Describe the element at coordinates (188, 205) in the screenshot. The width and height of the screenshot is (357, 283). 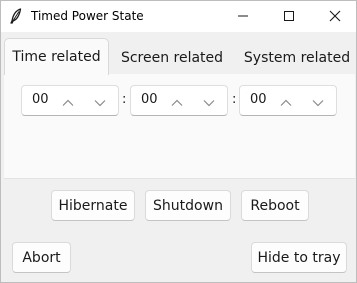
I see `shutdown-button: Shutdown` at that location.